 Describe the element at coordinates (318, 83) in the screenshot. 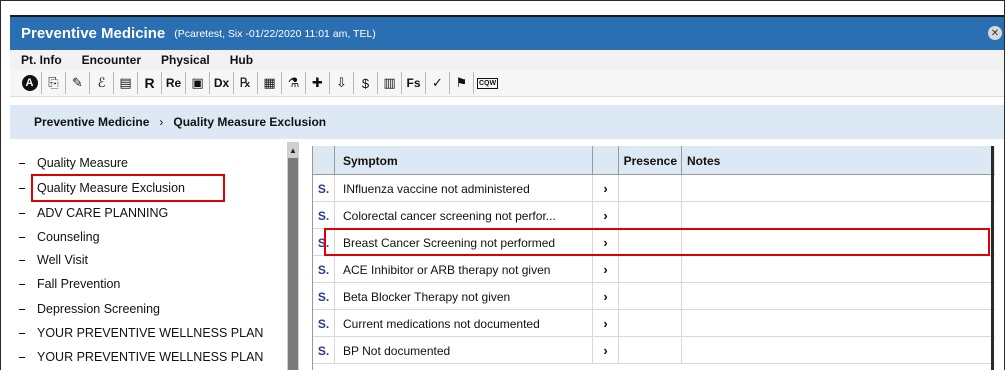

I see `medkit-icon: ✚` at that location.